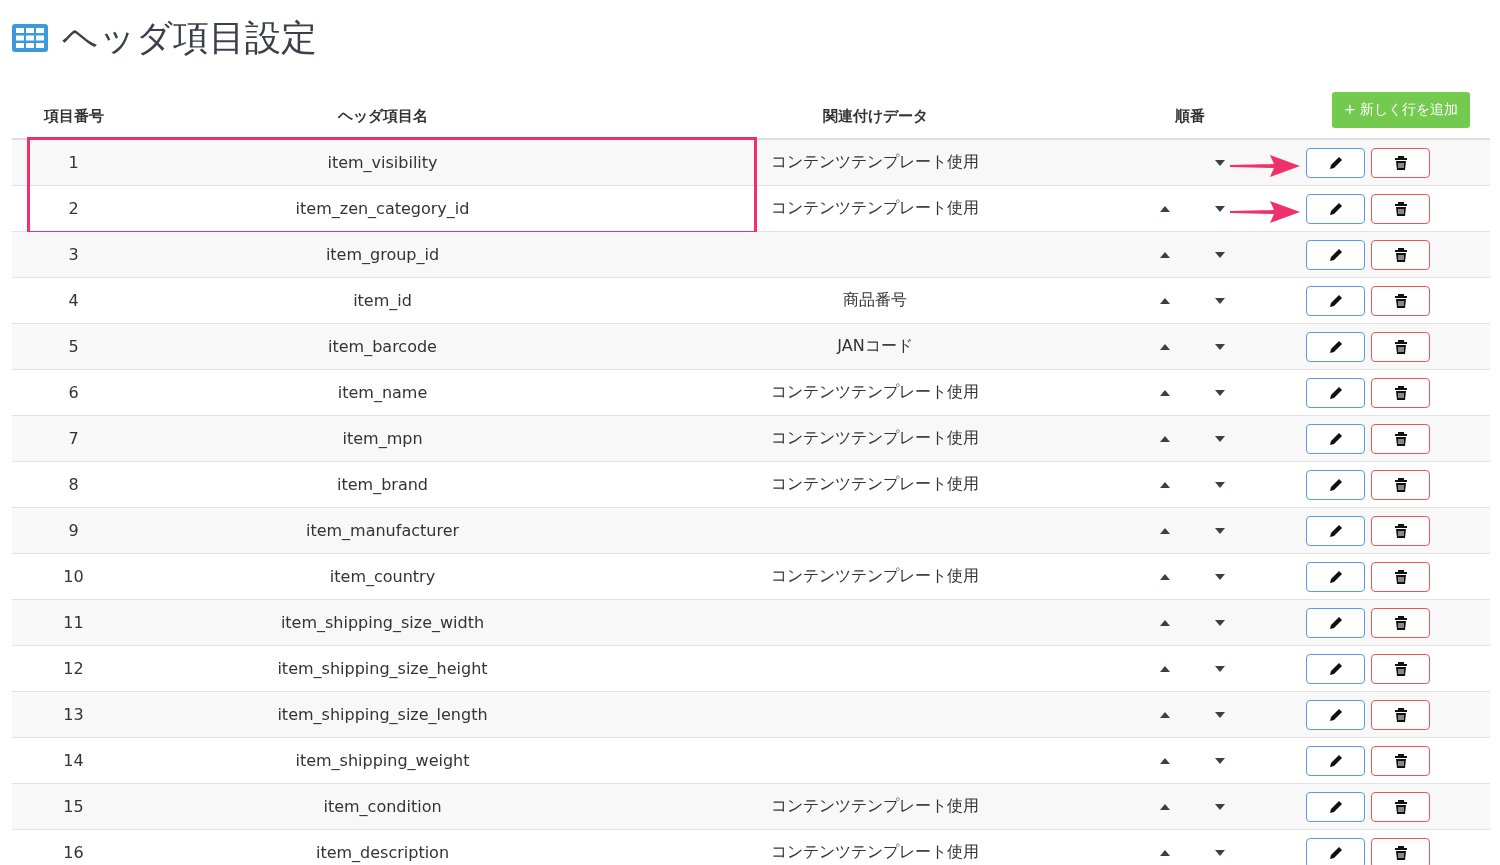  Describe the element at coordinates (73, 576) in the screenshot. I see `table-cell-text: 10` at that location.